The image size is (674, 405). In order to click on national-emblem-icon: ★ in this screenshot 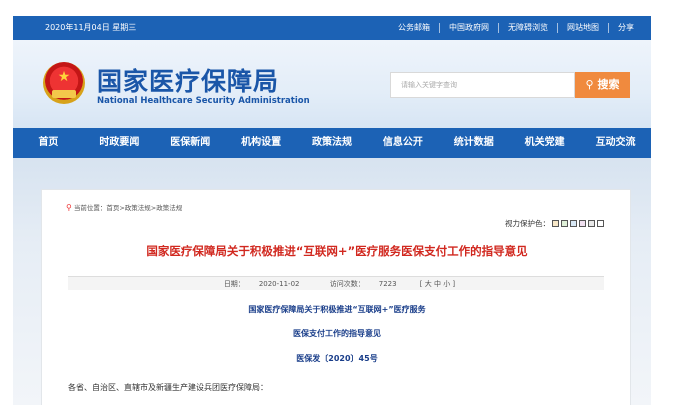, I will do `click(64, 83)`.